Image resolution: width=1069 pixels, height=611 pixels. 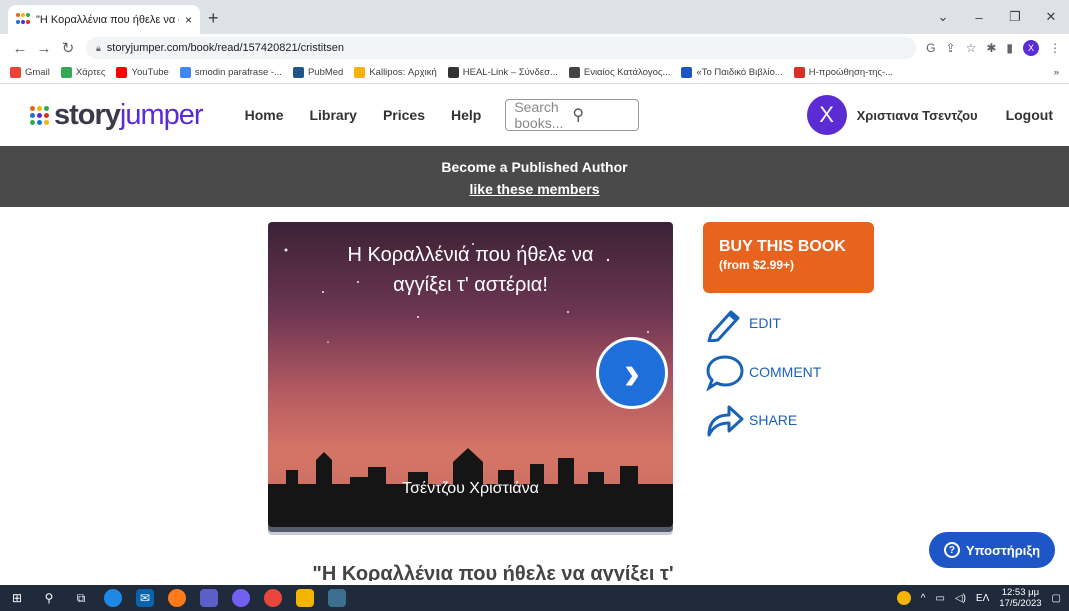 I want to click on banner-link: like these members, so click(x=534, y=189).